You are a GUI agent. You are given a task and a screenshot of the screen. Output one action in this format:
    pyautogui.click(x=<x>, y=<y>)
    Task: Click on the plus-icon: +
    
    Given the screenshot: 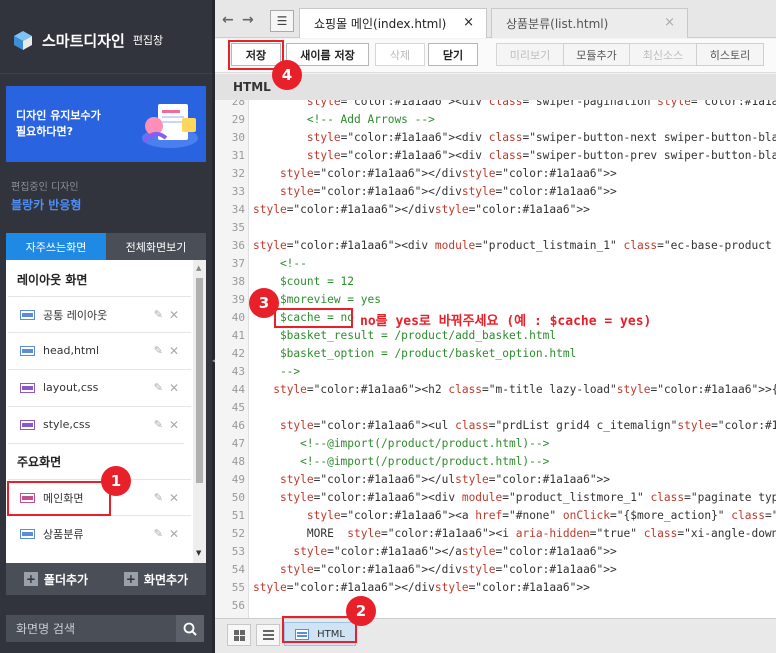 What is the action you would take?
    pyautogui.click(x=130, y=579)
    